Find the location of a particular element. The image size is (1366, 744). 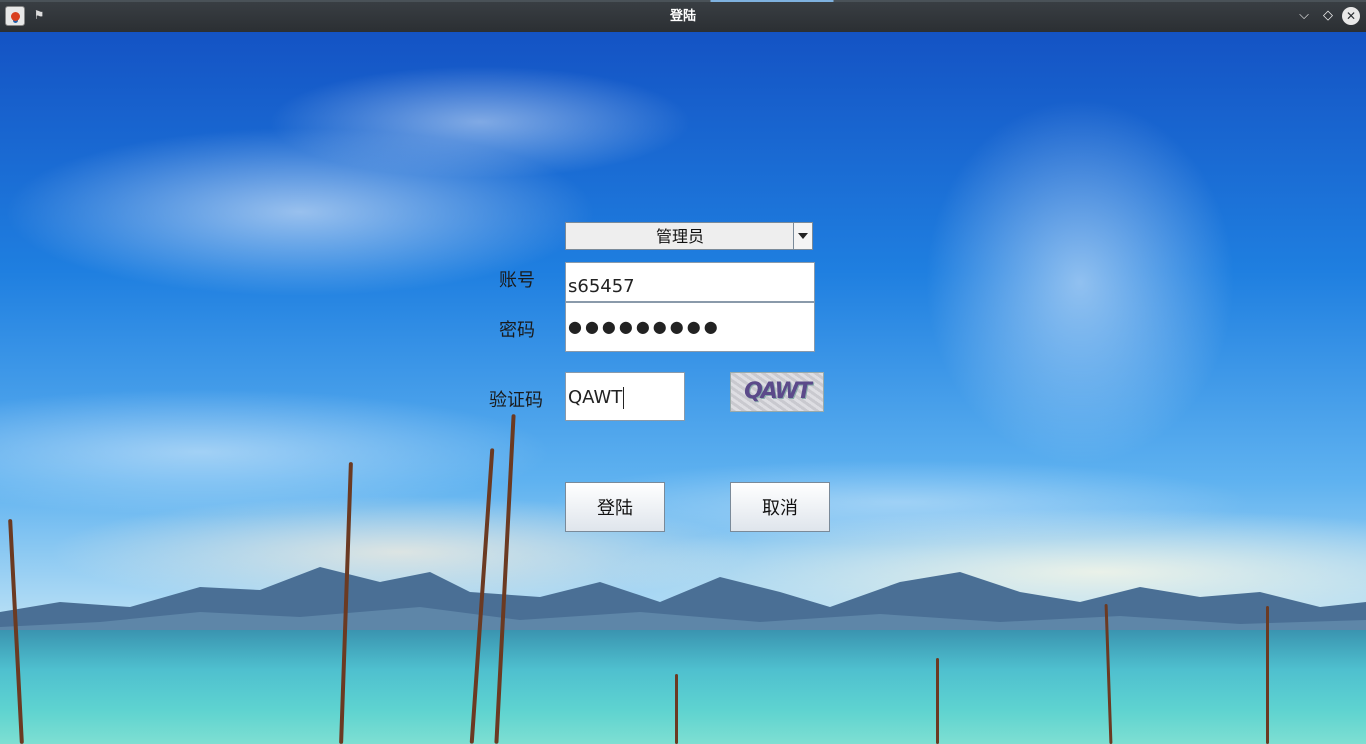

chevron-down-icon: ⌵ is located at coordinates (1304, 16).